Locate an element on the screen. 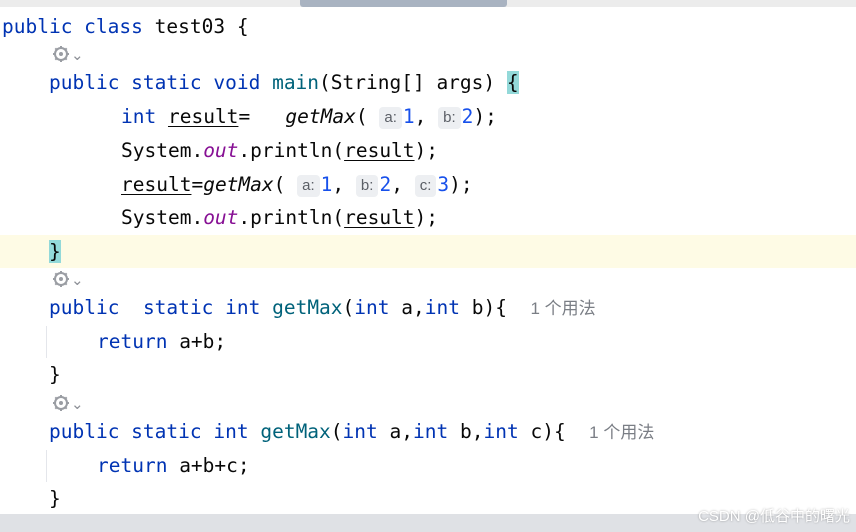  code-line-return-2: return a+b; is located at coordinates (162, 341).